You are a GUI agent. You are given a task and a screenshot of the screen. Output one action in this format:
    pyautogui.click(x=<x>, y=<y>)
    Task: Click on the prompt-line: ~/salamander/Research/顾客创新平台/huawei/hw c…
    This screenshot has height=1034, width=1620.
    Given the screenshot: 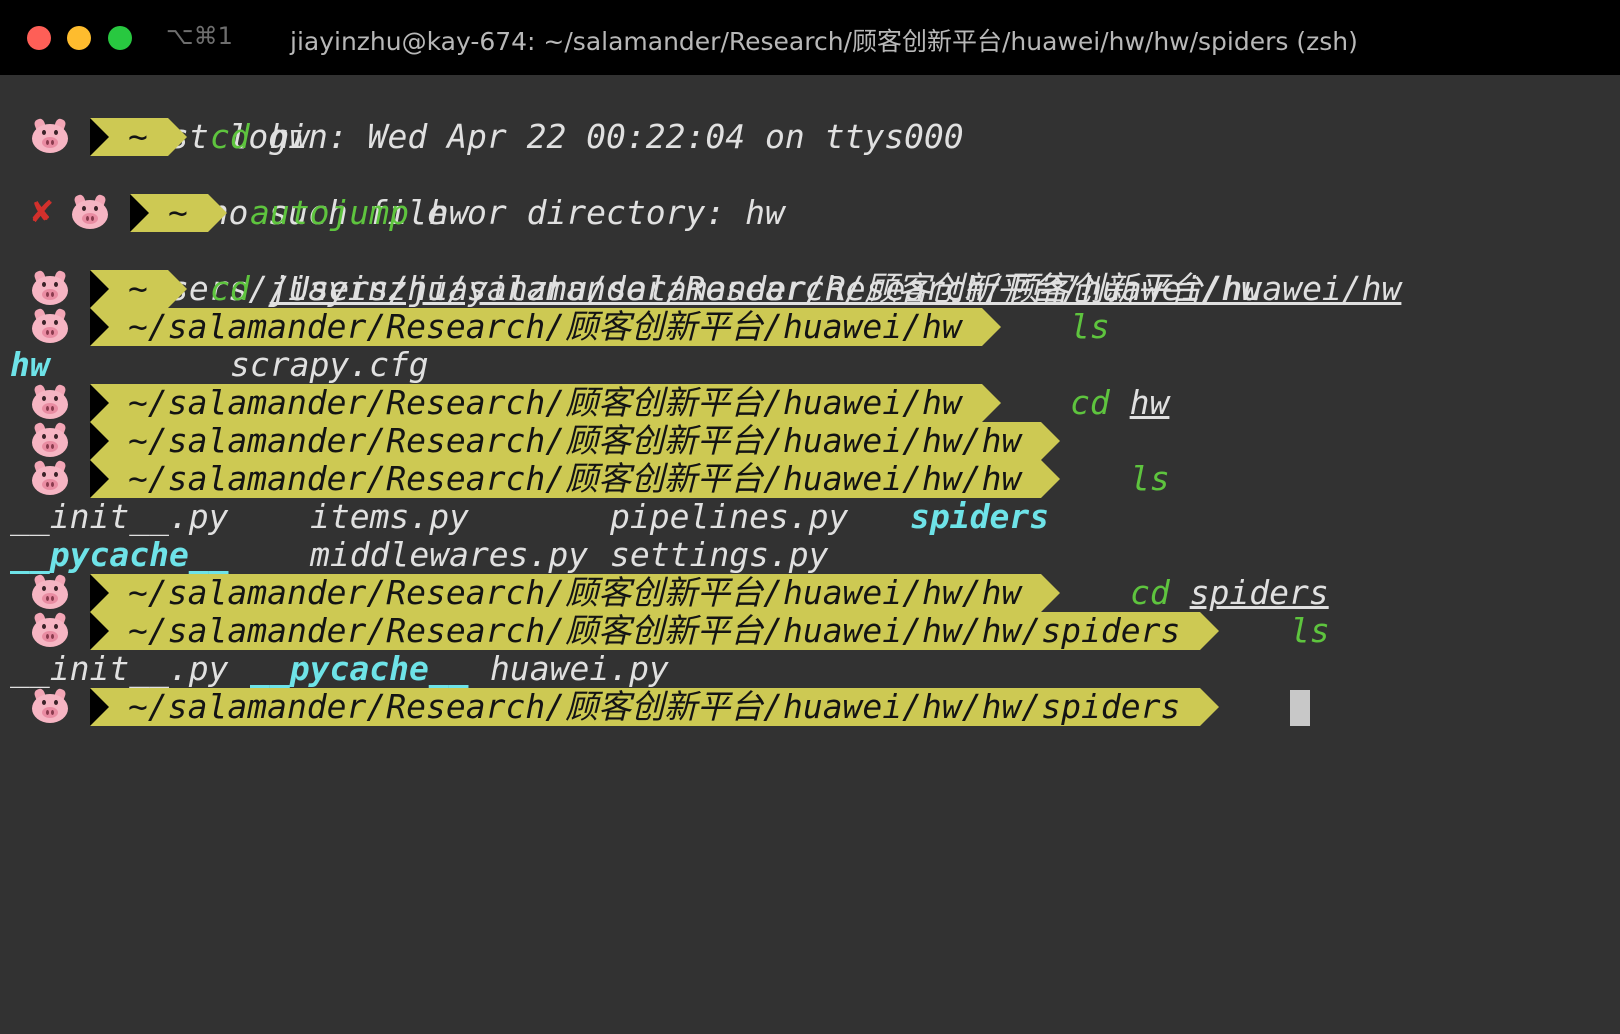 What is the action you would take?
    pyautogui.click(x=810, y=403)
    